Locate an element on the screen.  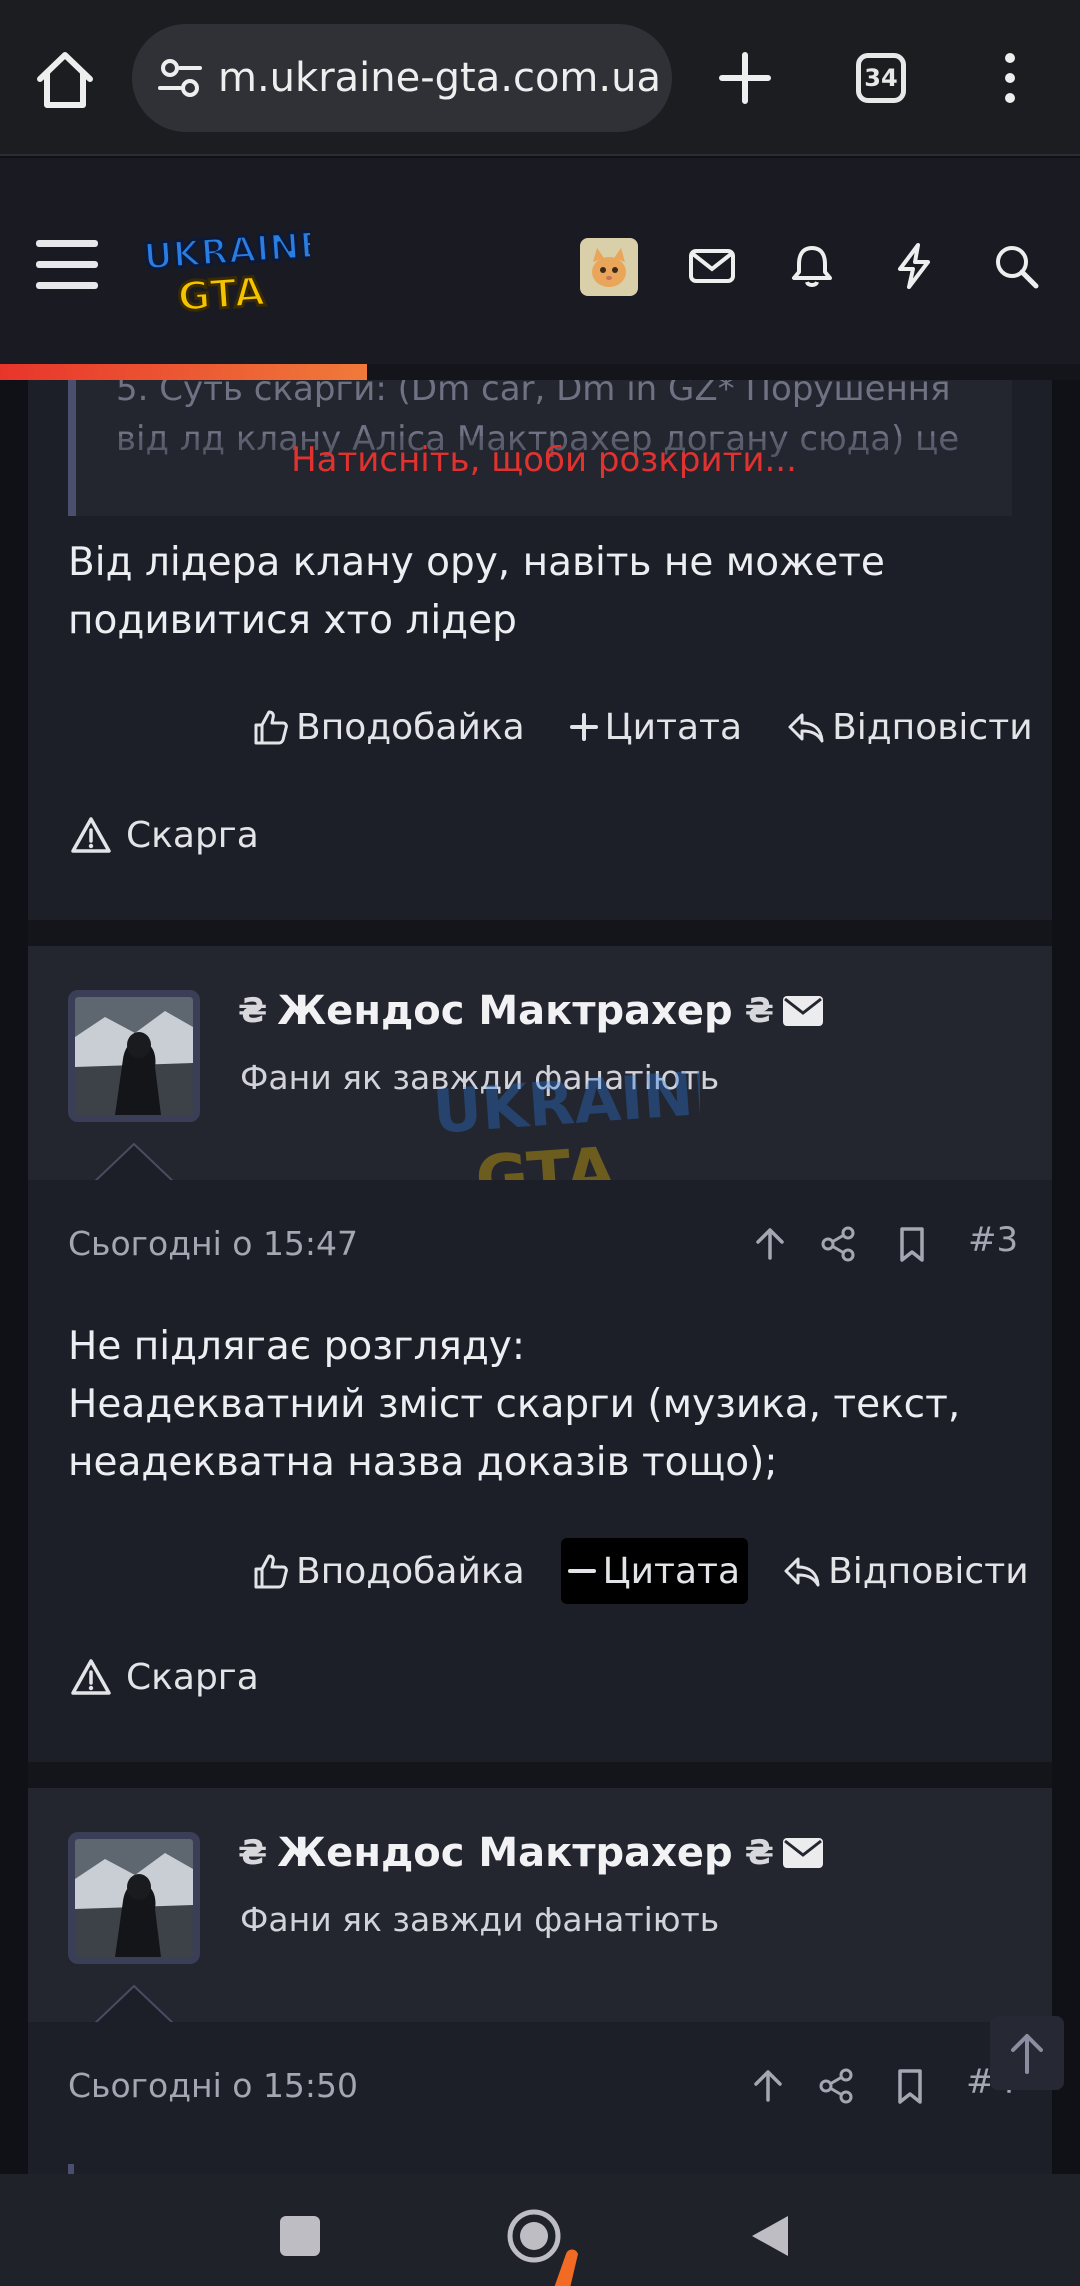
inbox-icon is located at coordinates (712, 266).